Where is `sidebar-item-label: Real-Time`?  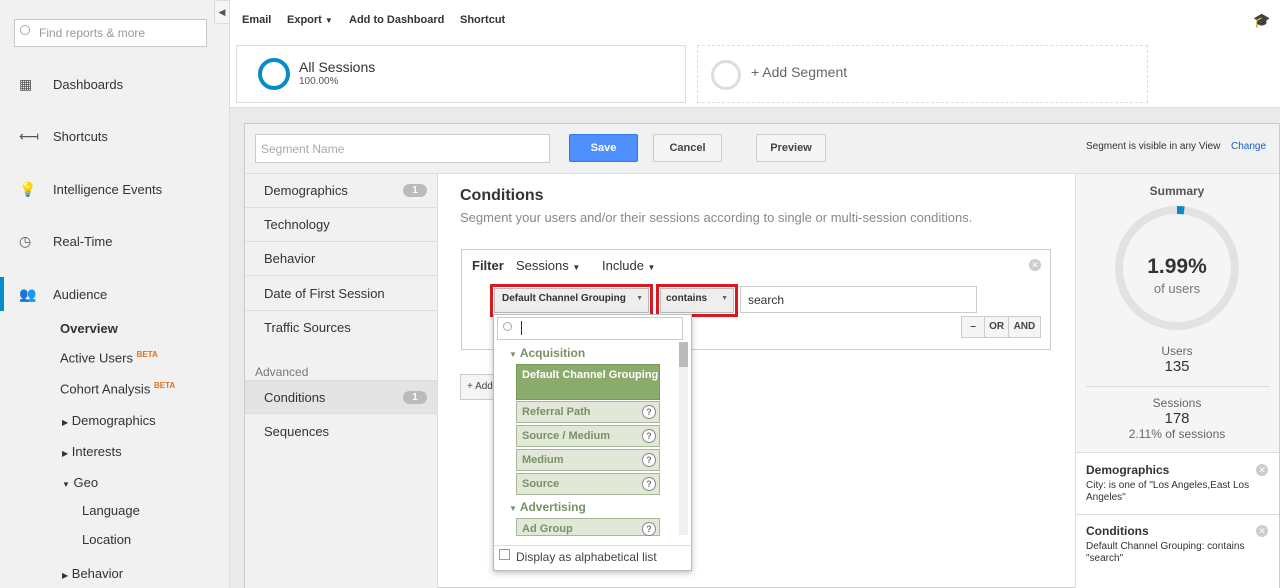
sidebar-item-label: Real-Time is located at coordinates (83, 241).